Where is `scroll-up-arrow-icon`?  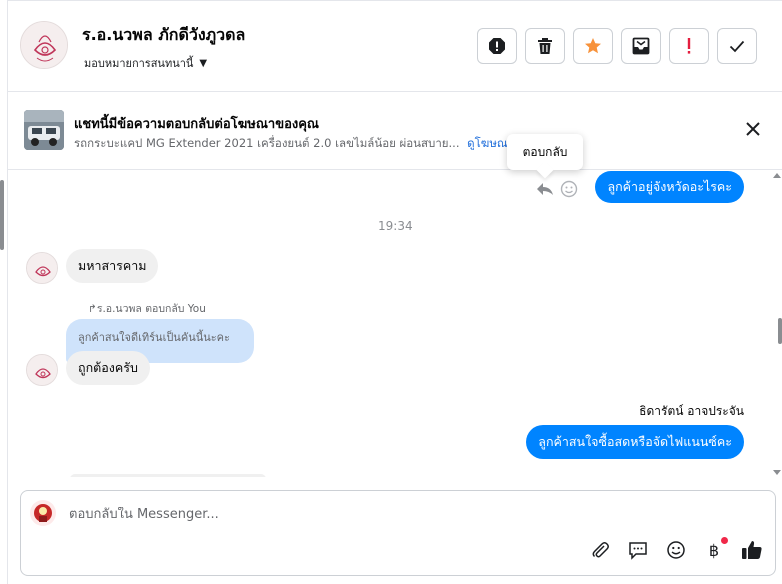
scroll-up-arrow-icon is located at coordinates (777, 175).